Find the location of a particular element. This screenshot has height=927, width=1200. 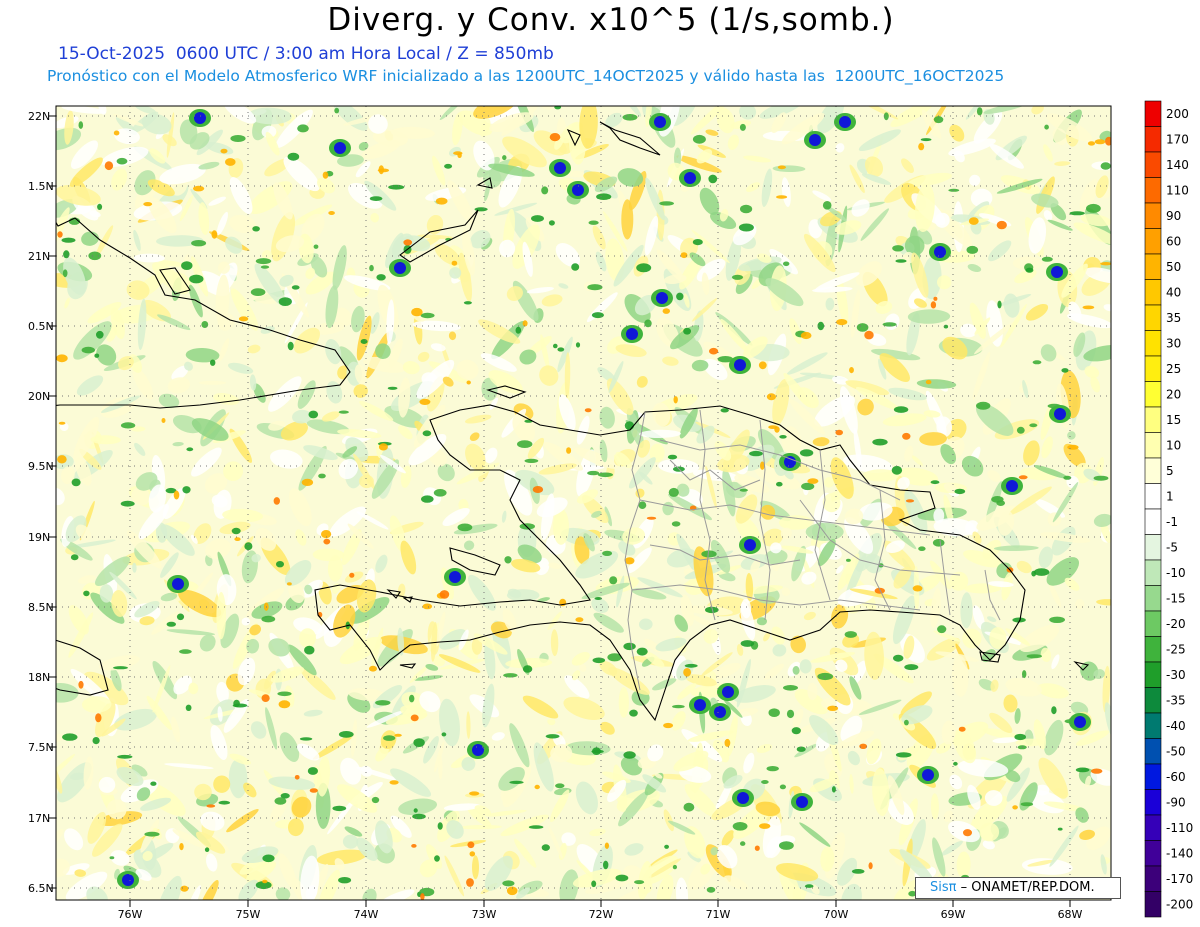

colorbar-label: -15 is located at coordinates (1176, 598).